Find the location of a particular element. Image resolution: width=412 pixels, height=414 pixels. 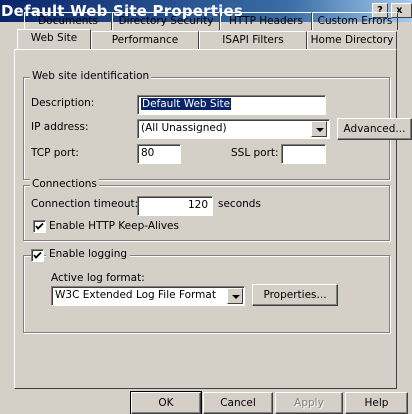

connection-timeout-input: 120 is located at coordinates (175, 206).